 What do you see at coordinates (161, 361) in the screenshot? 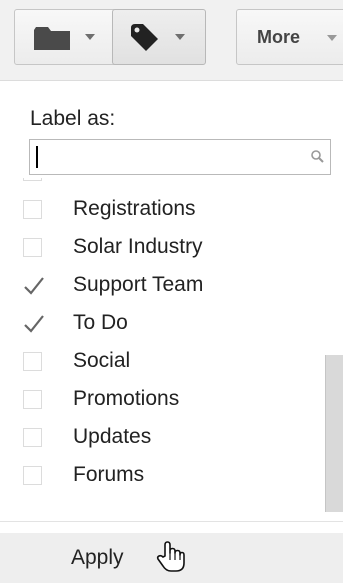
I see `label-item: Social` at bounding box center [161, 361].